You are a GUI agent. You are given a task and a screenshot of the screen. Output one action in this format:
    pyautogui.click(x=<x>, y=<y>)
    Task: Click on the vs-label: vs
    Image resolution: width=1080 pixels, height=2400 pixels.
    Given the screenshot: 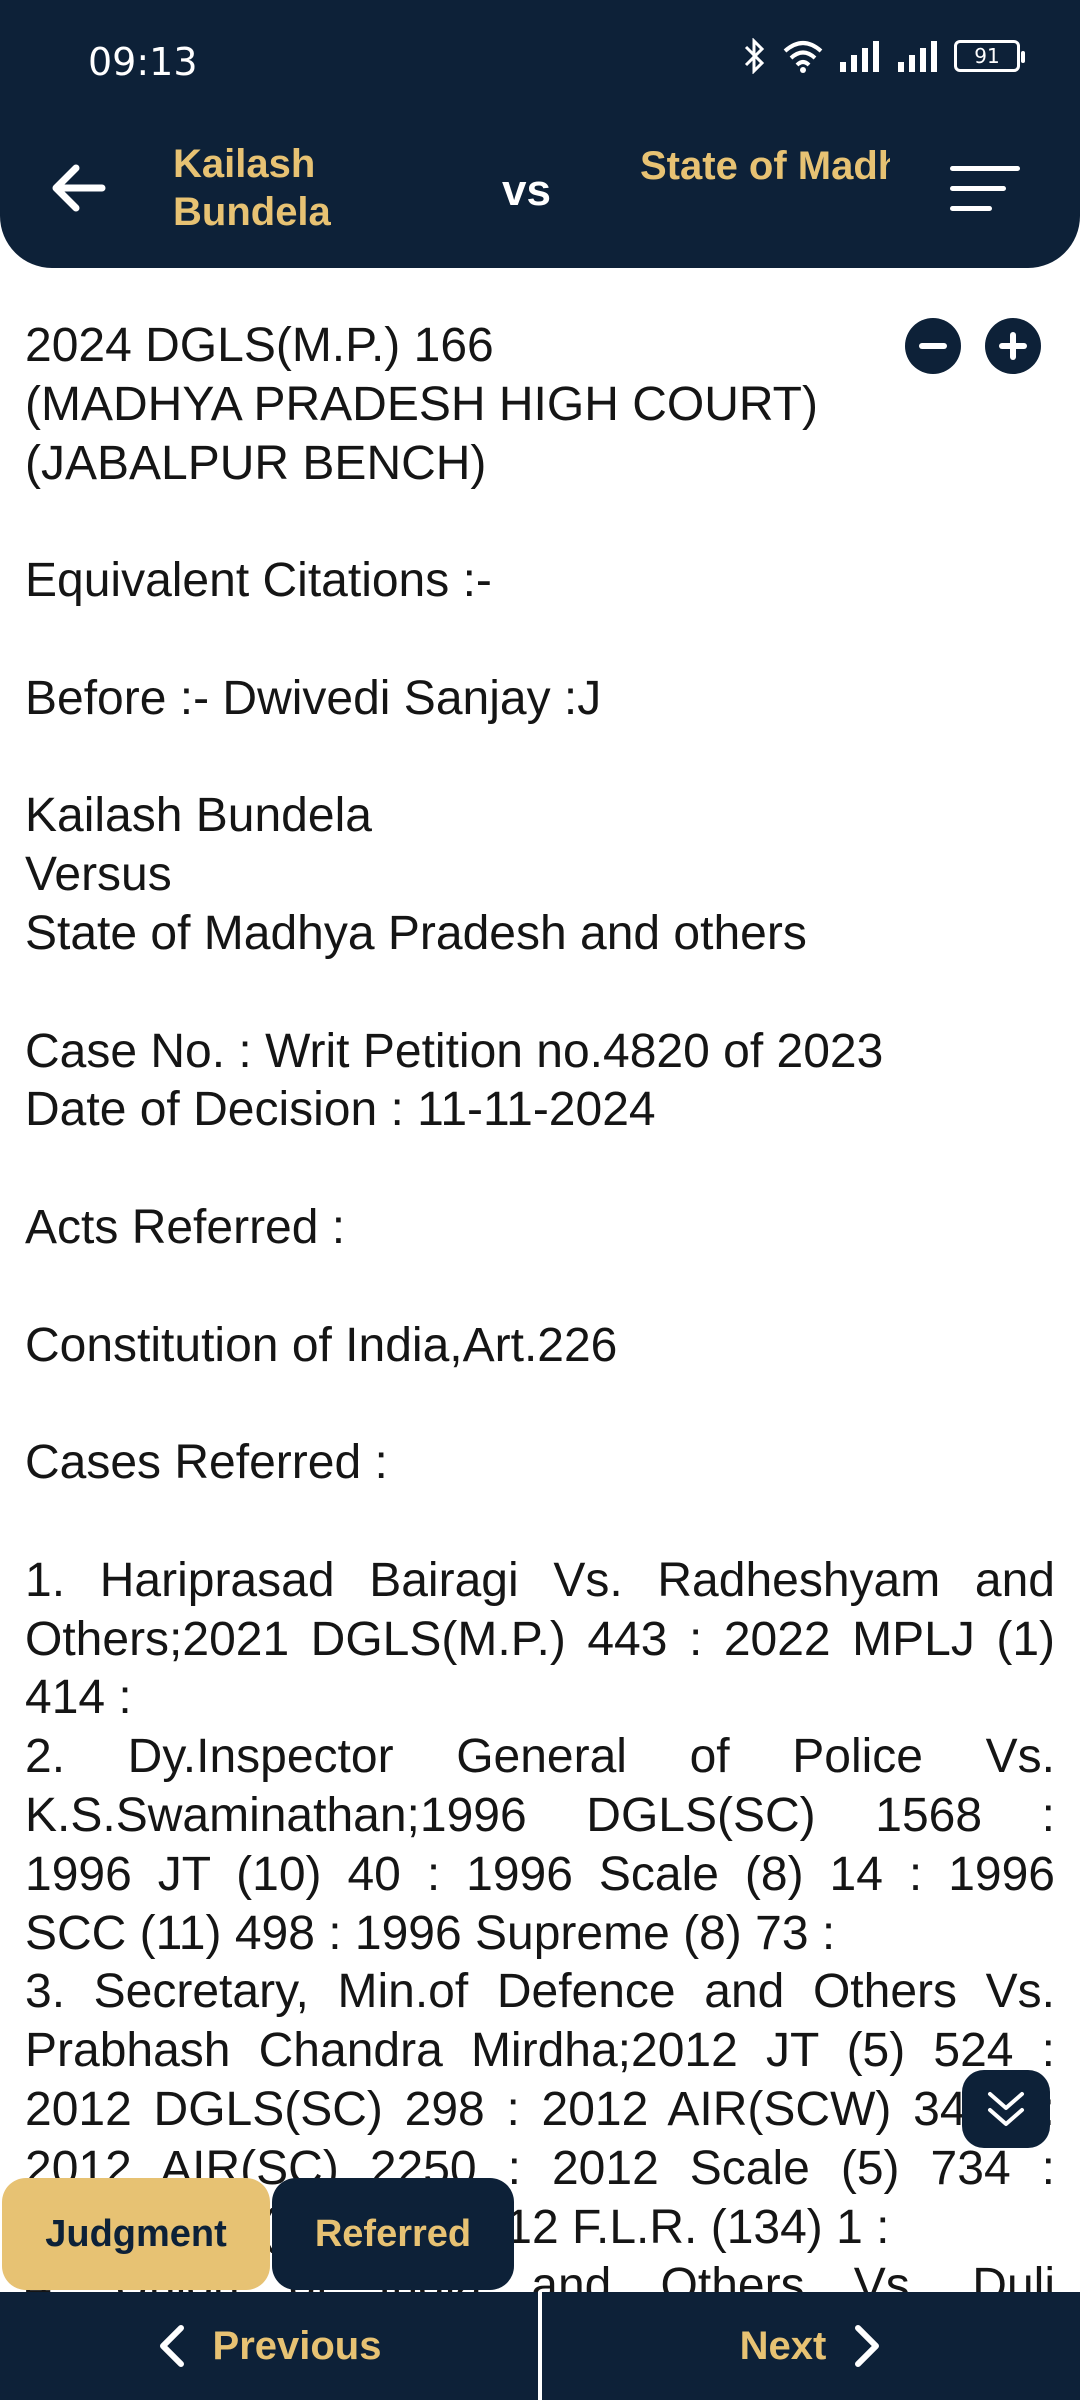 What is the action you would take?
    pyautogui.click(x=526, y=190)
    